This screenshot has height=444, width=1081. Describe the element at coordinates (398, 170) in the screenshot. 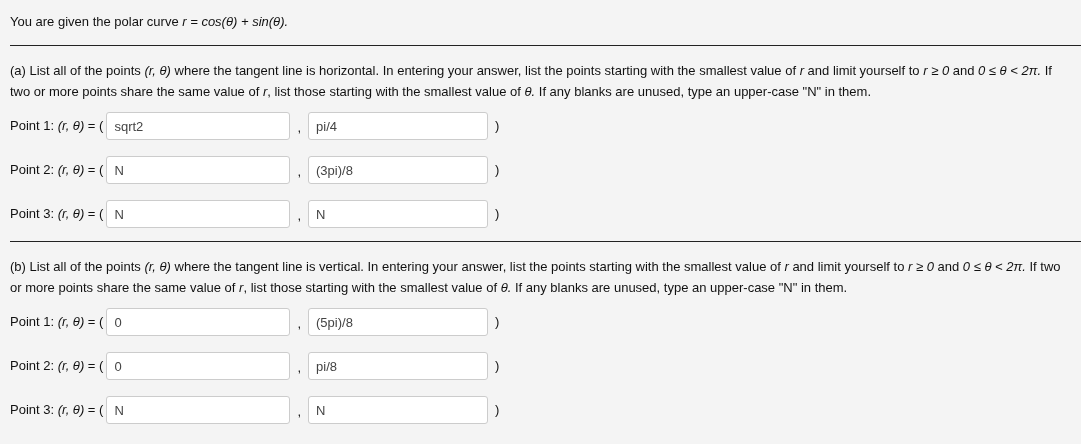

I see `answer-field: (3pi)/8` at that location.